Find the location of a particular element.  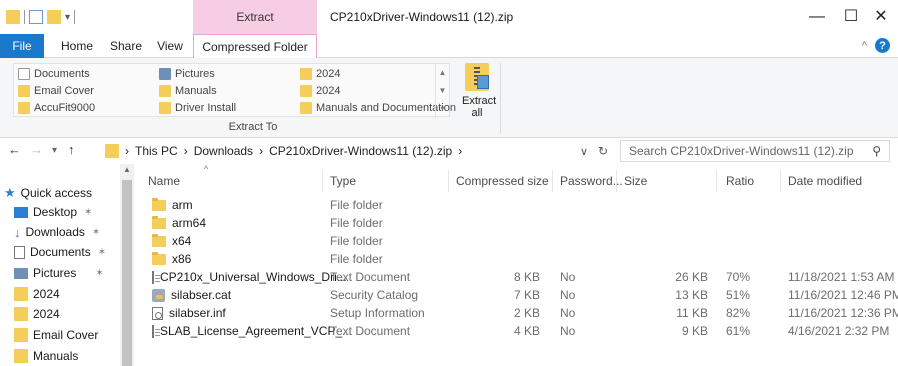

tab-home: Home is located at coordinates (77, 46).